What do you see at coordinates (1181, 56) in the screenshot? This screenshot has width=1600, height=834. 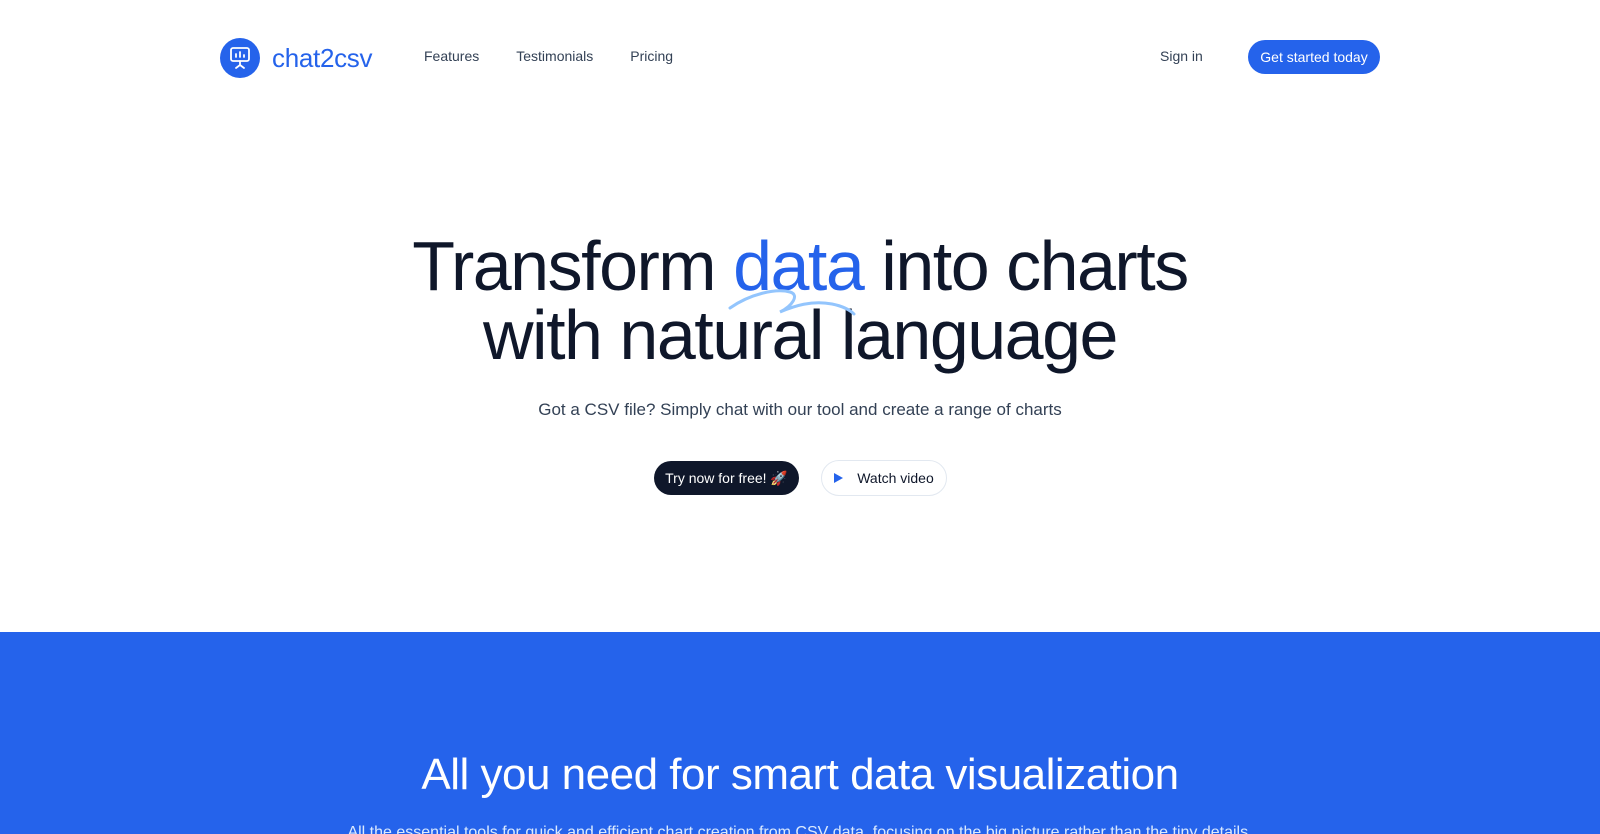 I see `sign-in-link: Sign in` at bounding box center [1181, 56].